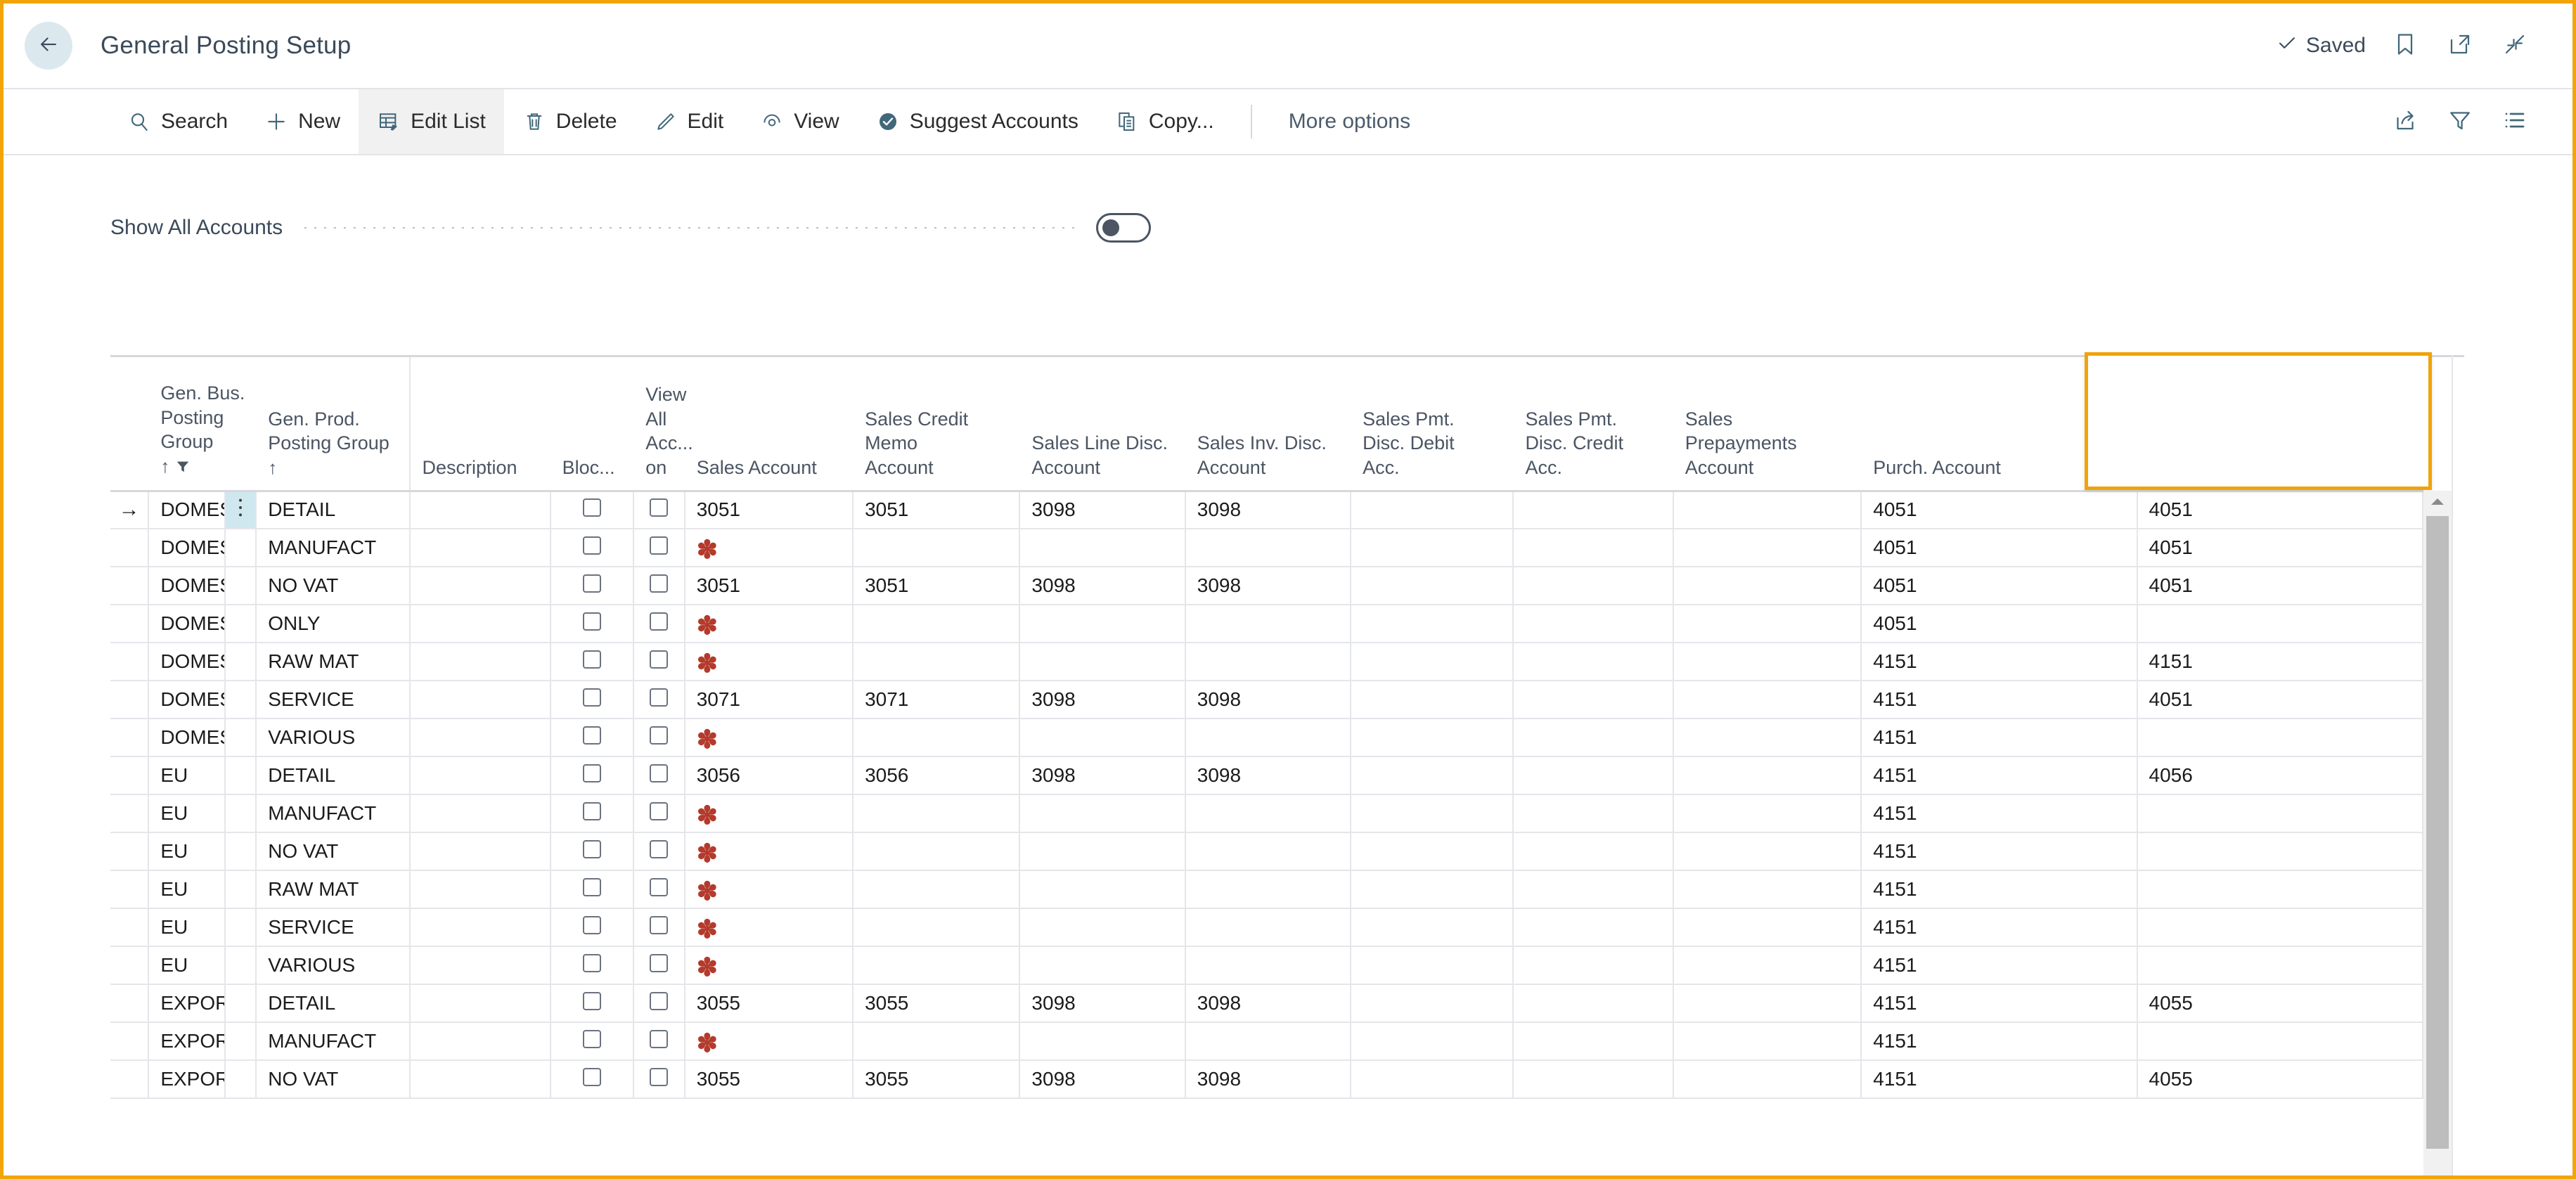 This screenshot has width=2576, height=1179. What do you see at coordinates (937, 510) in the screenshot?
I see `cell-sales-credit-memo-account: 3051` at bounding box center [937, 510].